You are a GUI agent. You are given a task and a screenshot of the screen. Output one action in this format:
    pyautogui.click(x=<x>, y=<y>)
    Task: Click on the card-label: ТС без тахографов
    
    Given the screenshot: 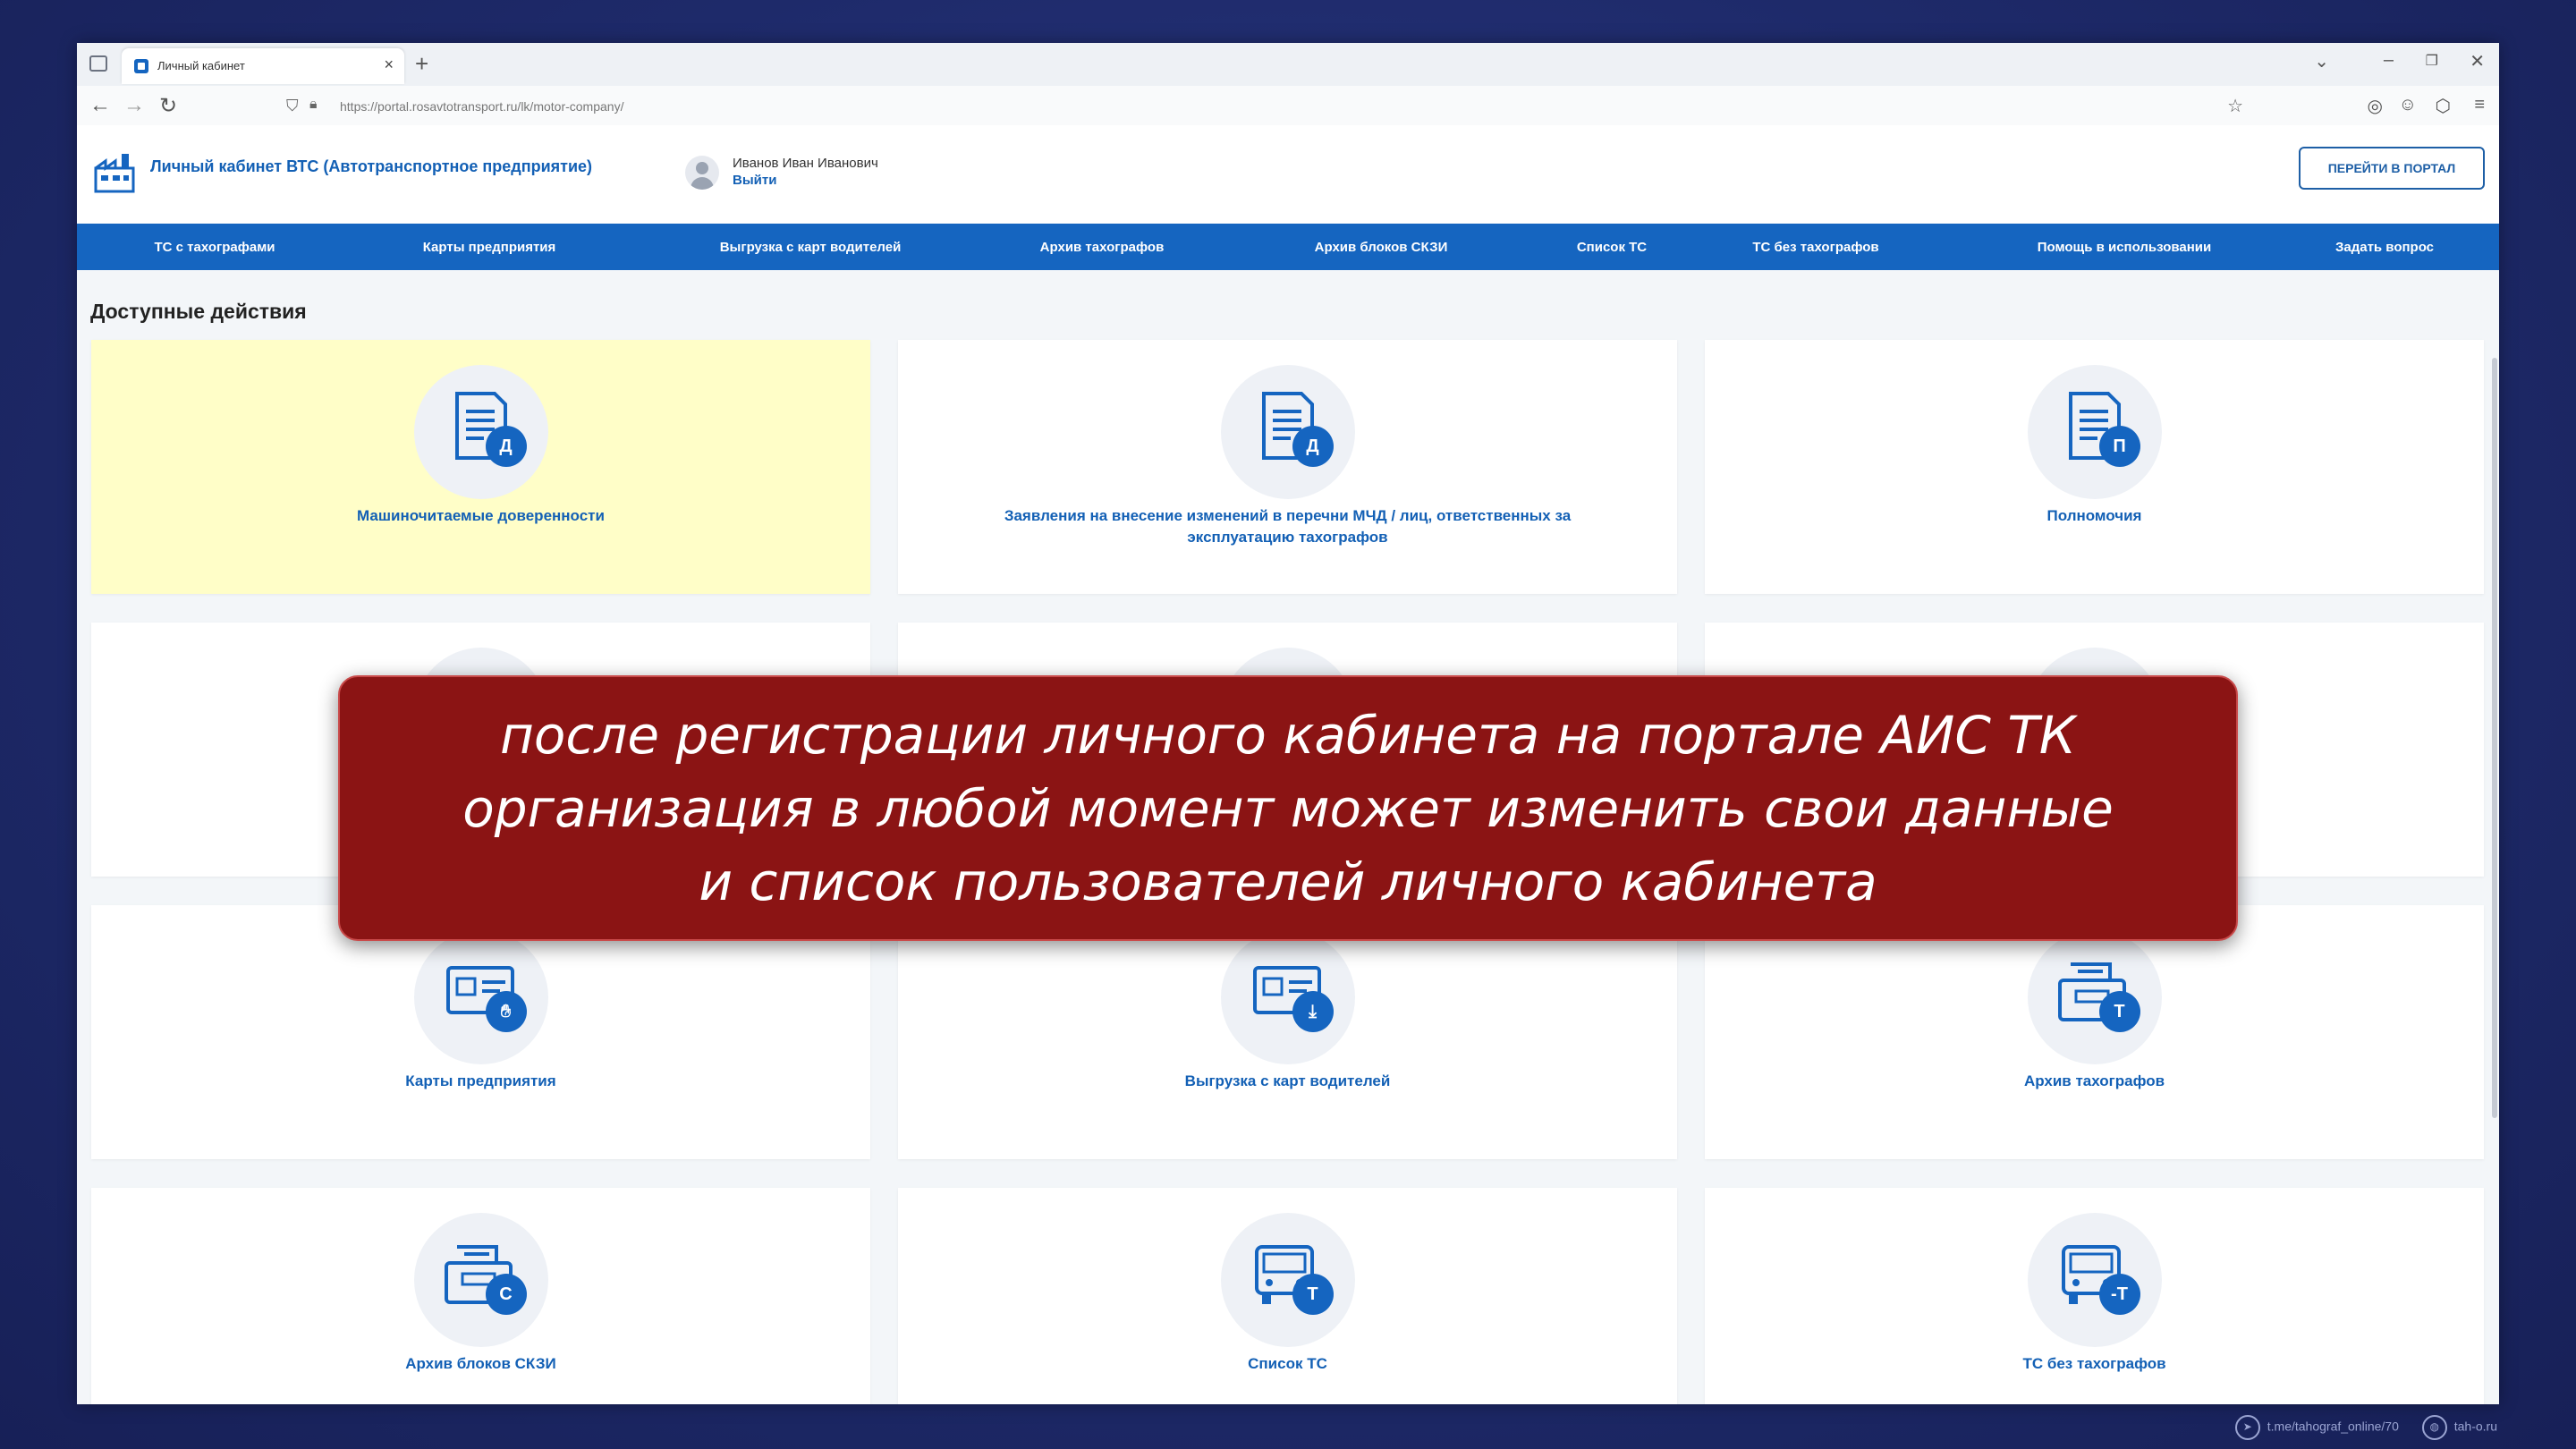 What is the action you would take?
    pyautogui.click(x=2094, y=1363)
    